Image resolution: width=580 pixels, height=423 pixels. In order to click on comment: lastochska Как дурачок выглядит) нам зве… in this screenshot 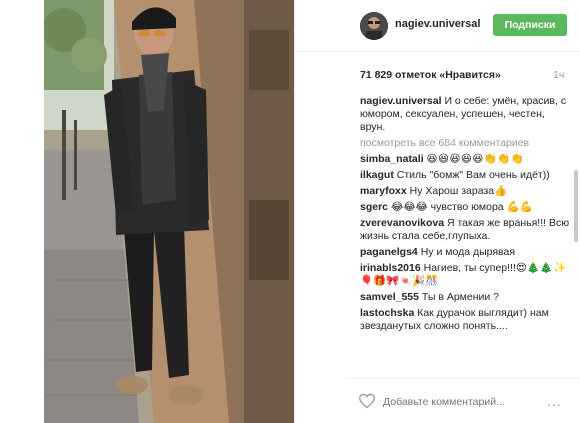, I will do `click(465, 320)`.